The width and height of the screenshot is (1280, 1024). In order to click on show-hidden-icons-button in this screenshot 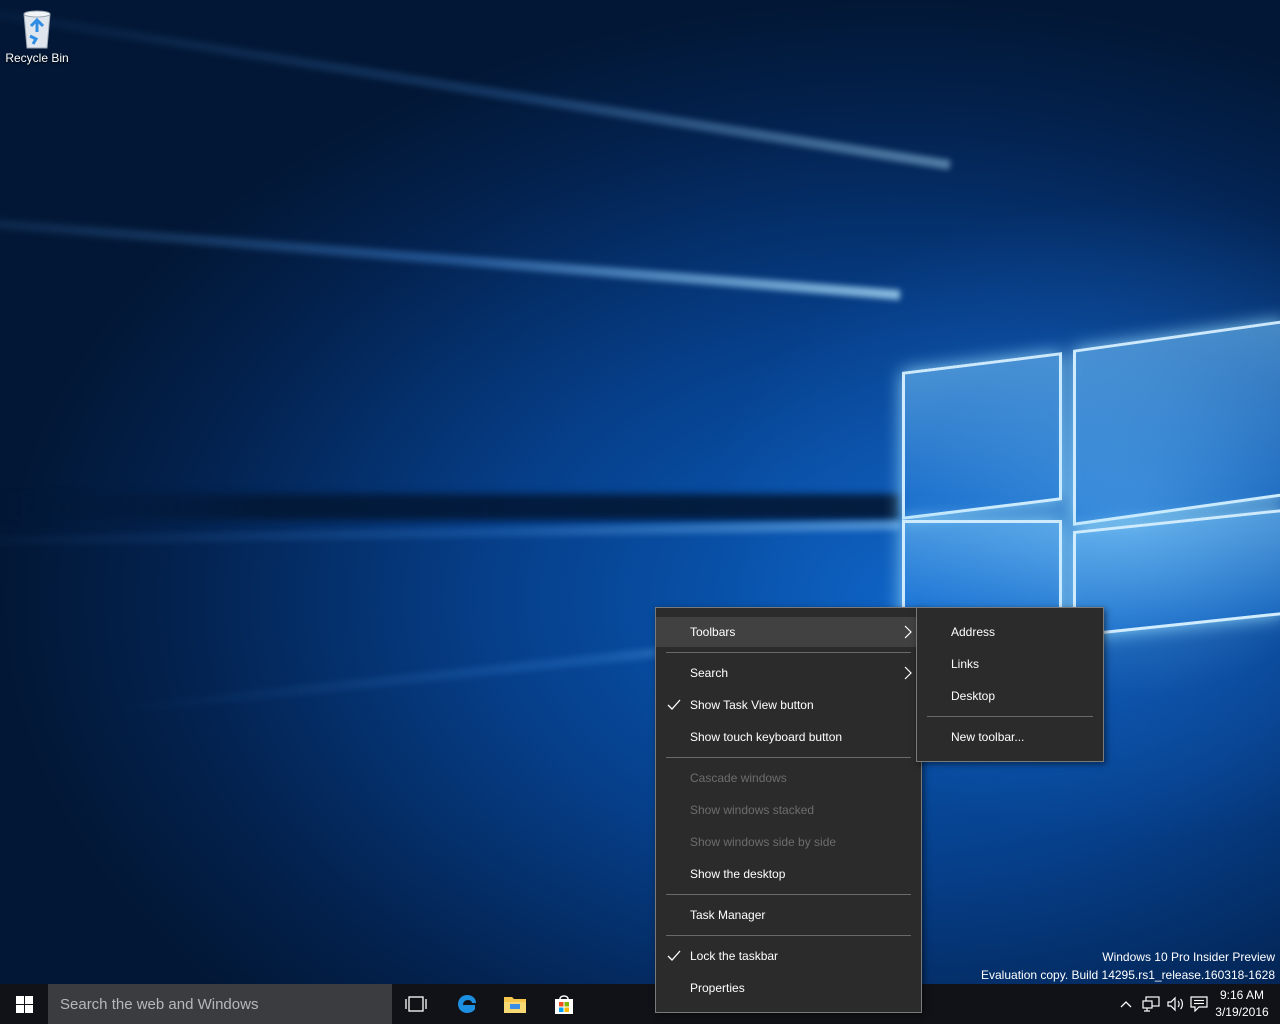, I will do `click(1126, 1004)`.